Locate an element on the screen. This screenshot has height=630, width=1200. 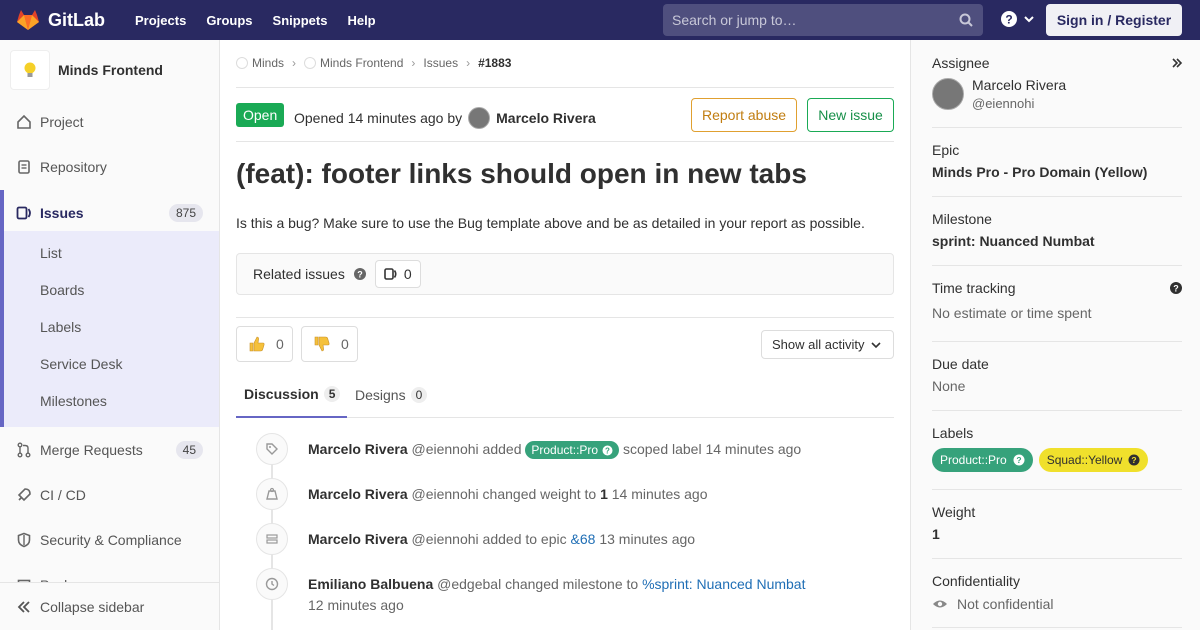
gitlab-logo: GitLab is located at coordinates (60, 20).